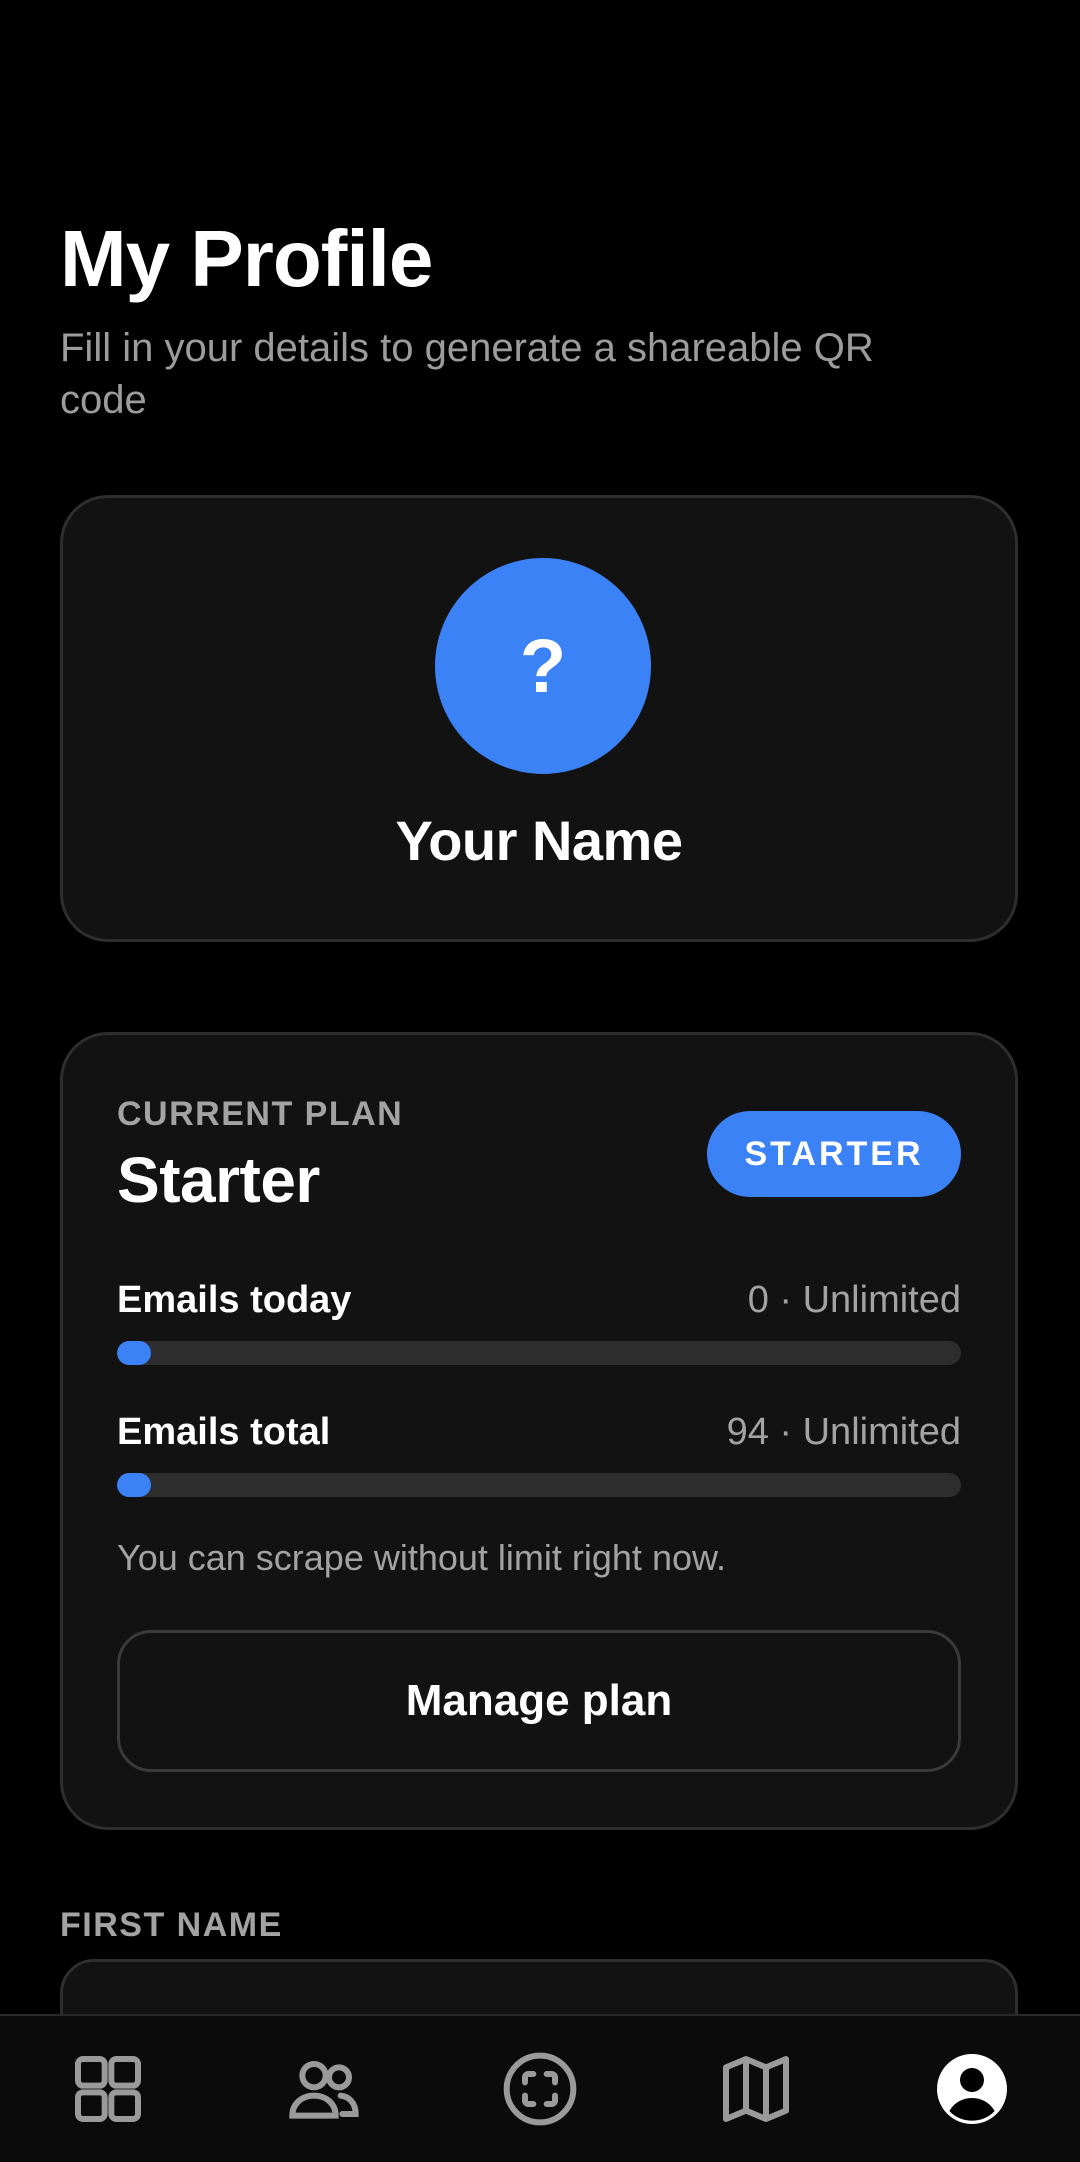 This screenshot has width=1080, height=2162. I want to click on plan-note: You can scrape without limit right now., so click(421, 1557).